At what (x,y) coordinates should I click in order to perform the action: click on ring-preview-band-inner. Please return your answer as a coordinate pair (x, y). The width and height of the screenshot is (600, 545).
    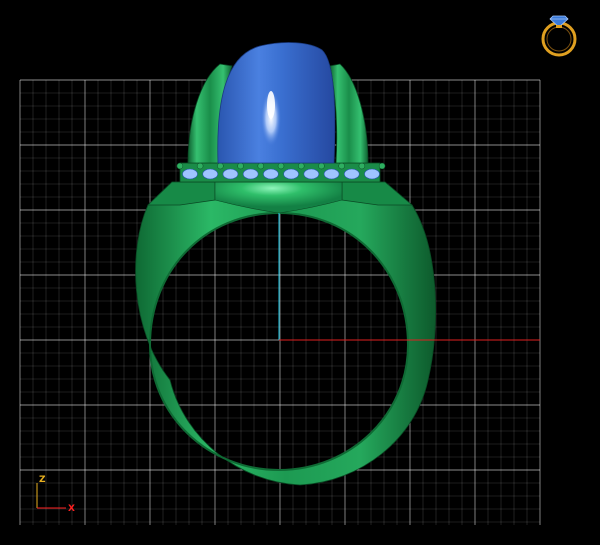
    Looking at the image, I should click on (559, 39).